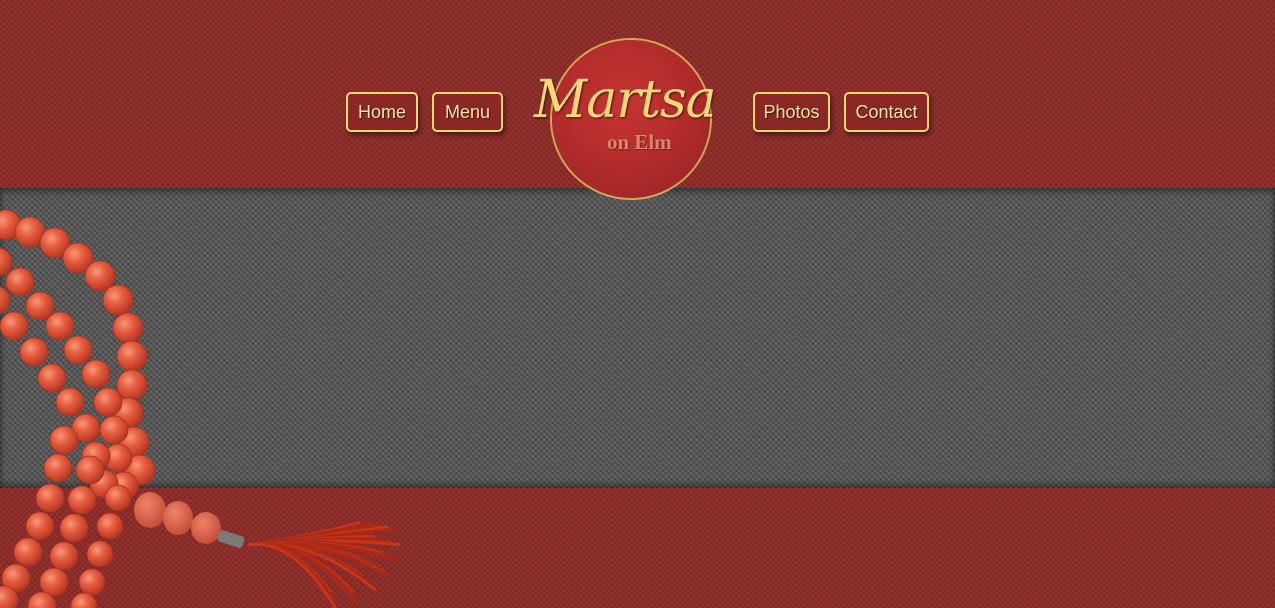  Describe the element at coordinates (625, 100) in the screenshot. I see `logo-title: Martsa` at that location.